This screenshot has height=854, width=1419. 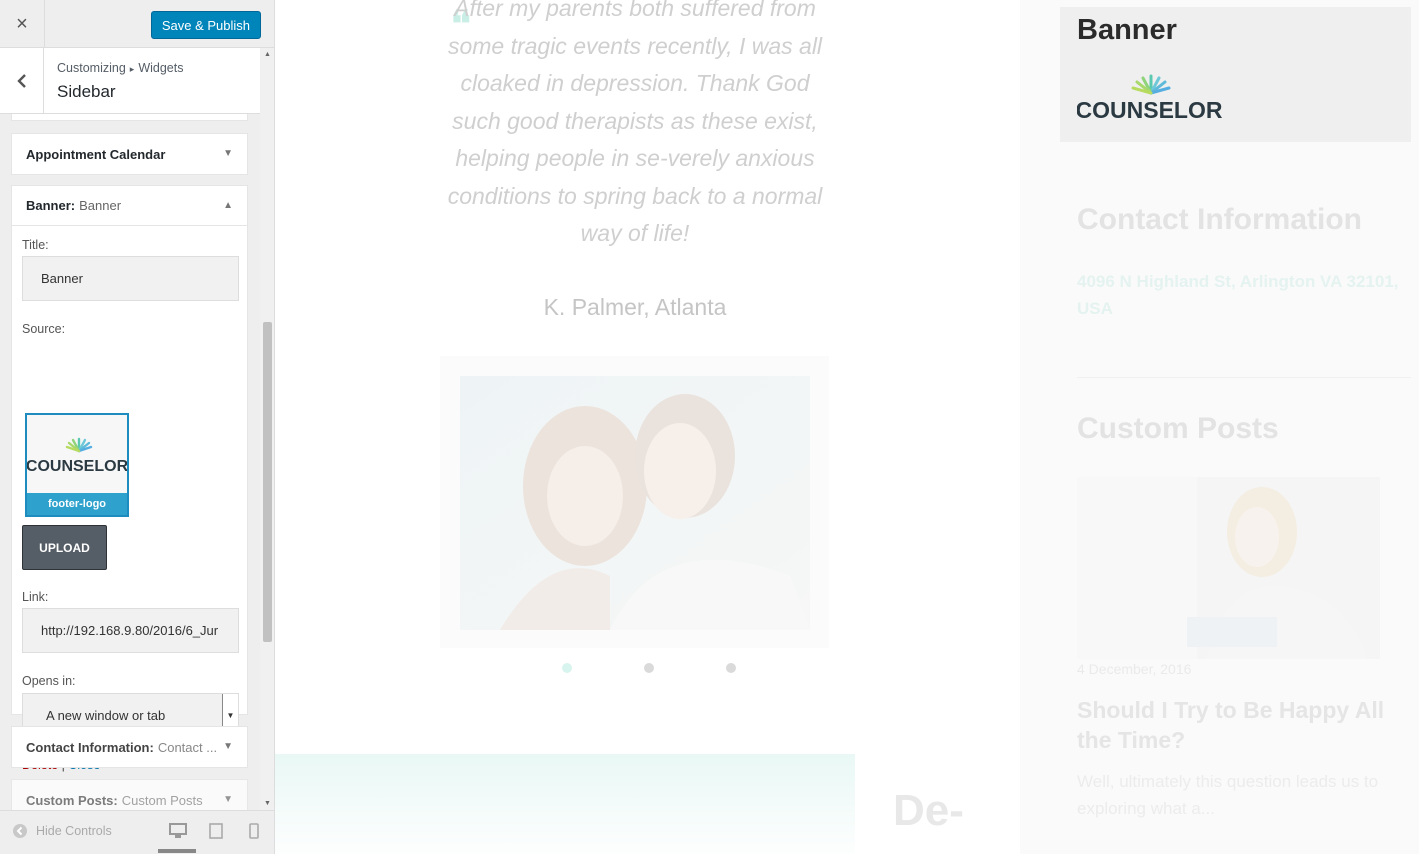 What do you see at coordinates (177, 851) in the screenshot?
I see `active-device-indicator` at bounding box center [177, 851].